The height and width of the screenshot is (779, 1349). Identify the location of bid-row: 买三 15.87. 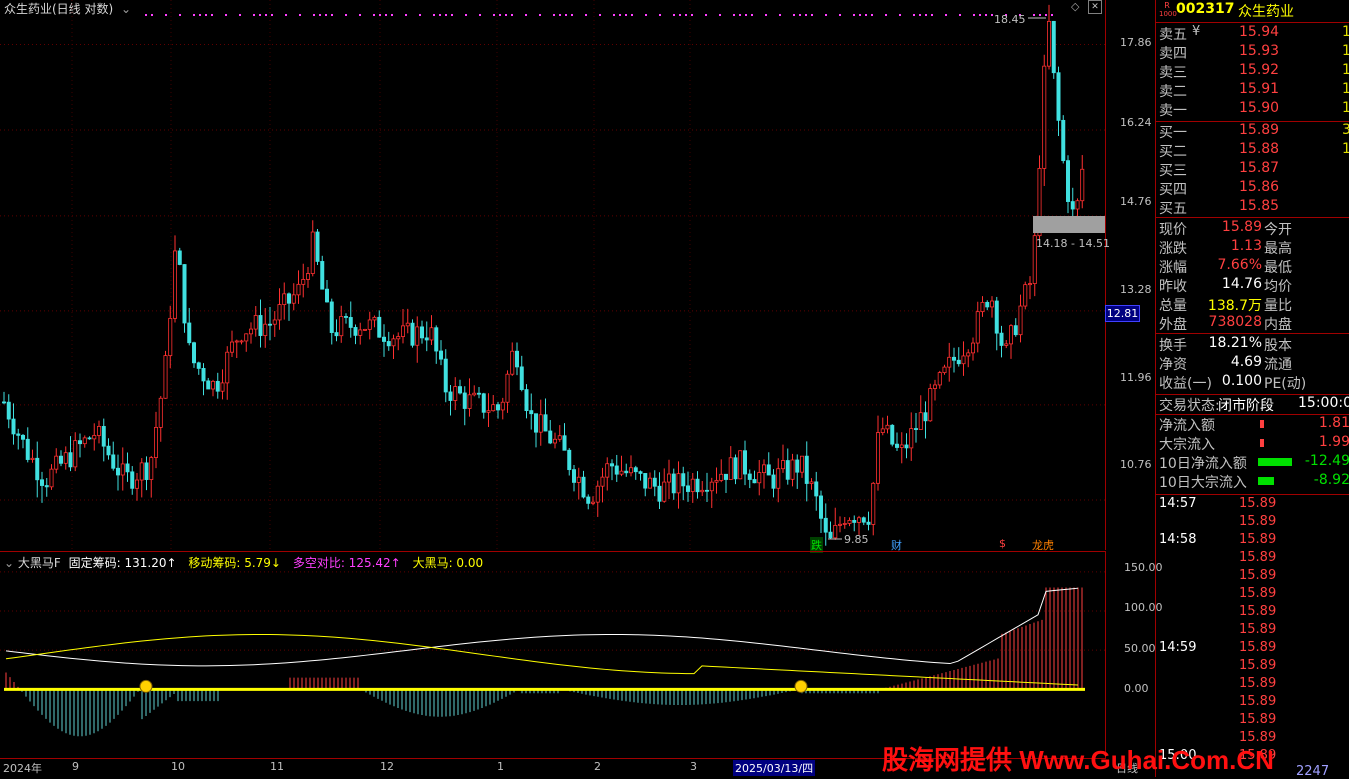
(1252, 169).